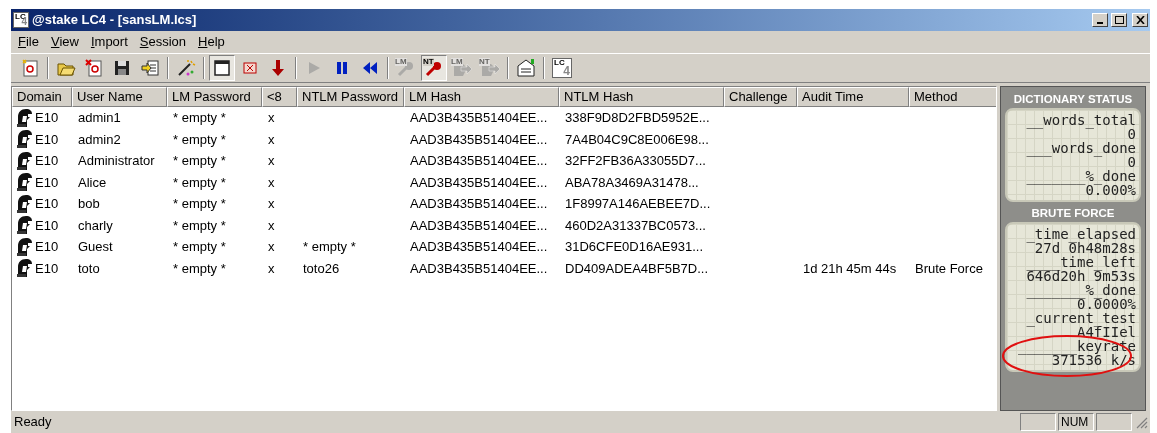 The height and width of the screenshot is (433, 1157). I want to click on report-icon, so click(526, 68).